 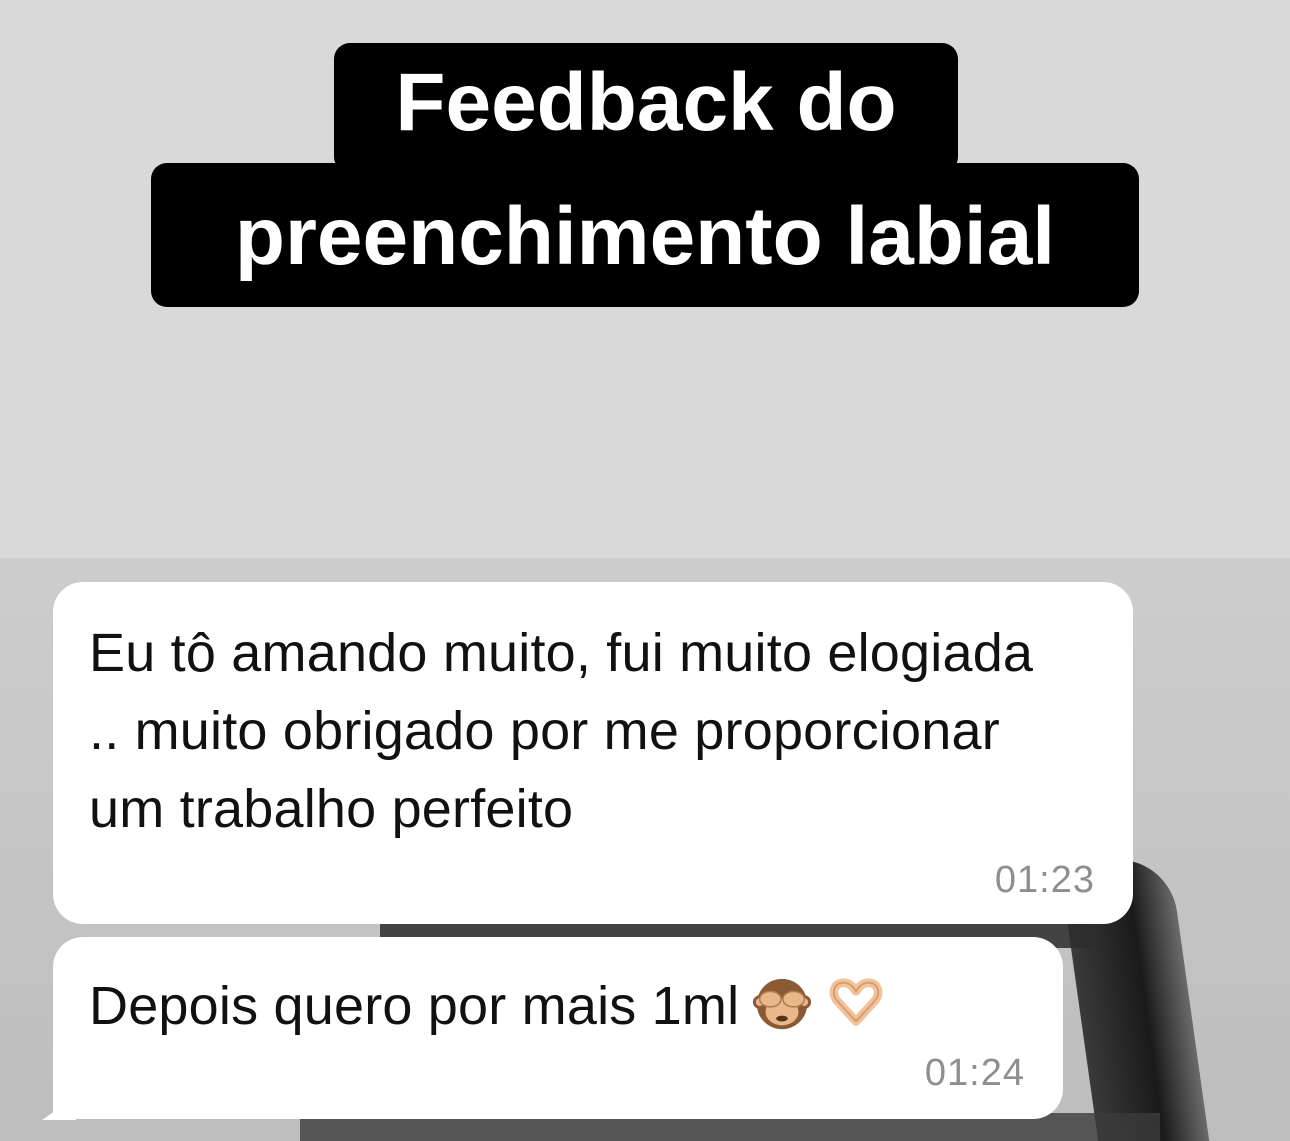 I want to click on see-no-evil-monkey-icon, so click(x=782, y=1003).